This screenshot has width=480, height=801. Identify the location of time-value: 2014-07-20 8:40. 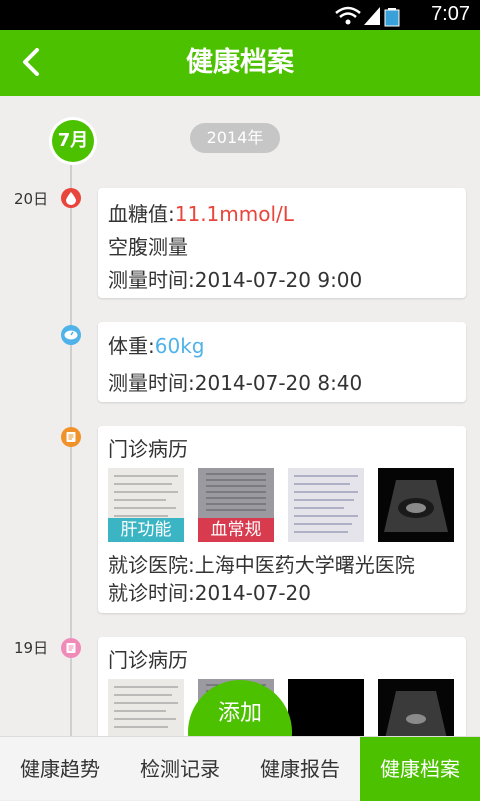
(278, 383).